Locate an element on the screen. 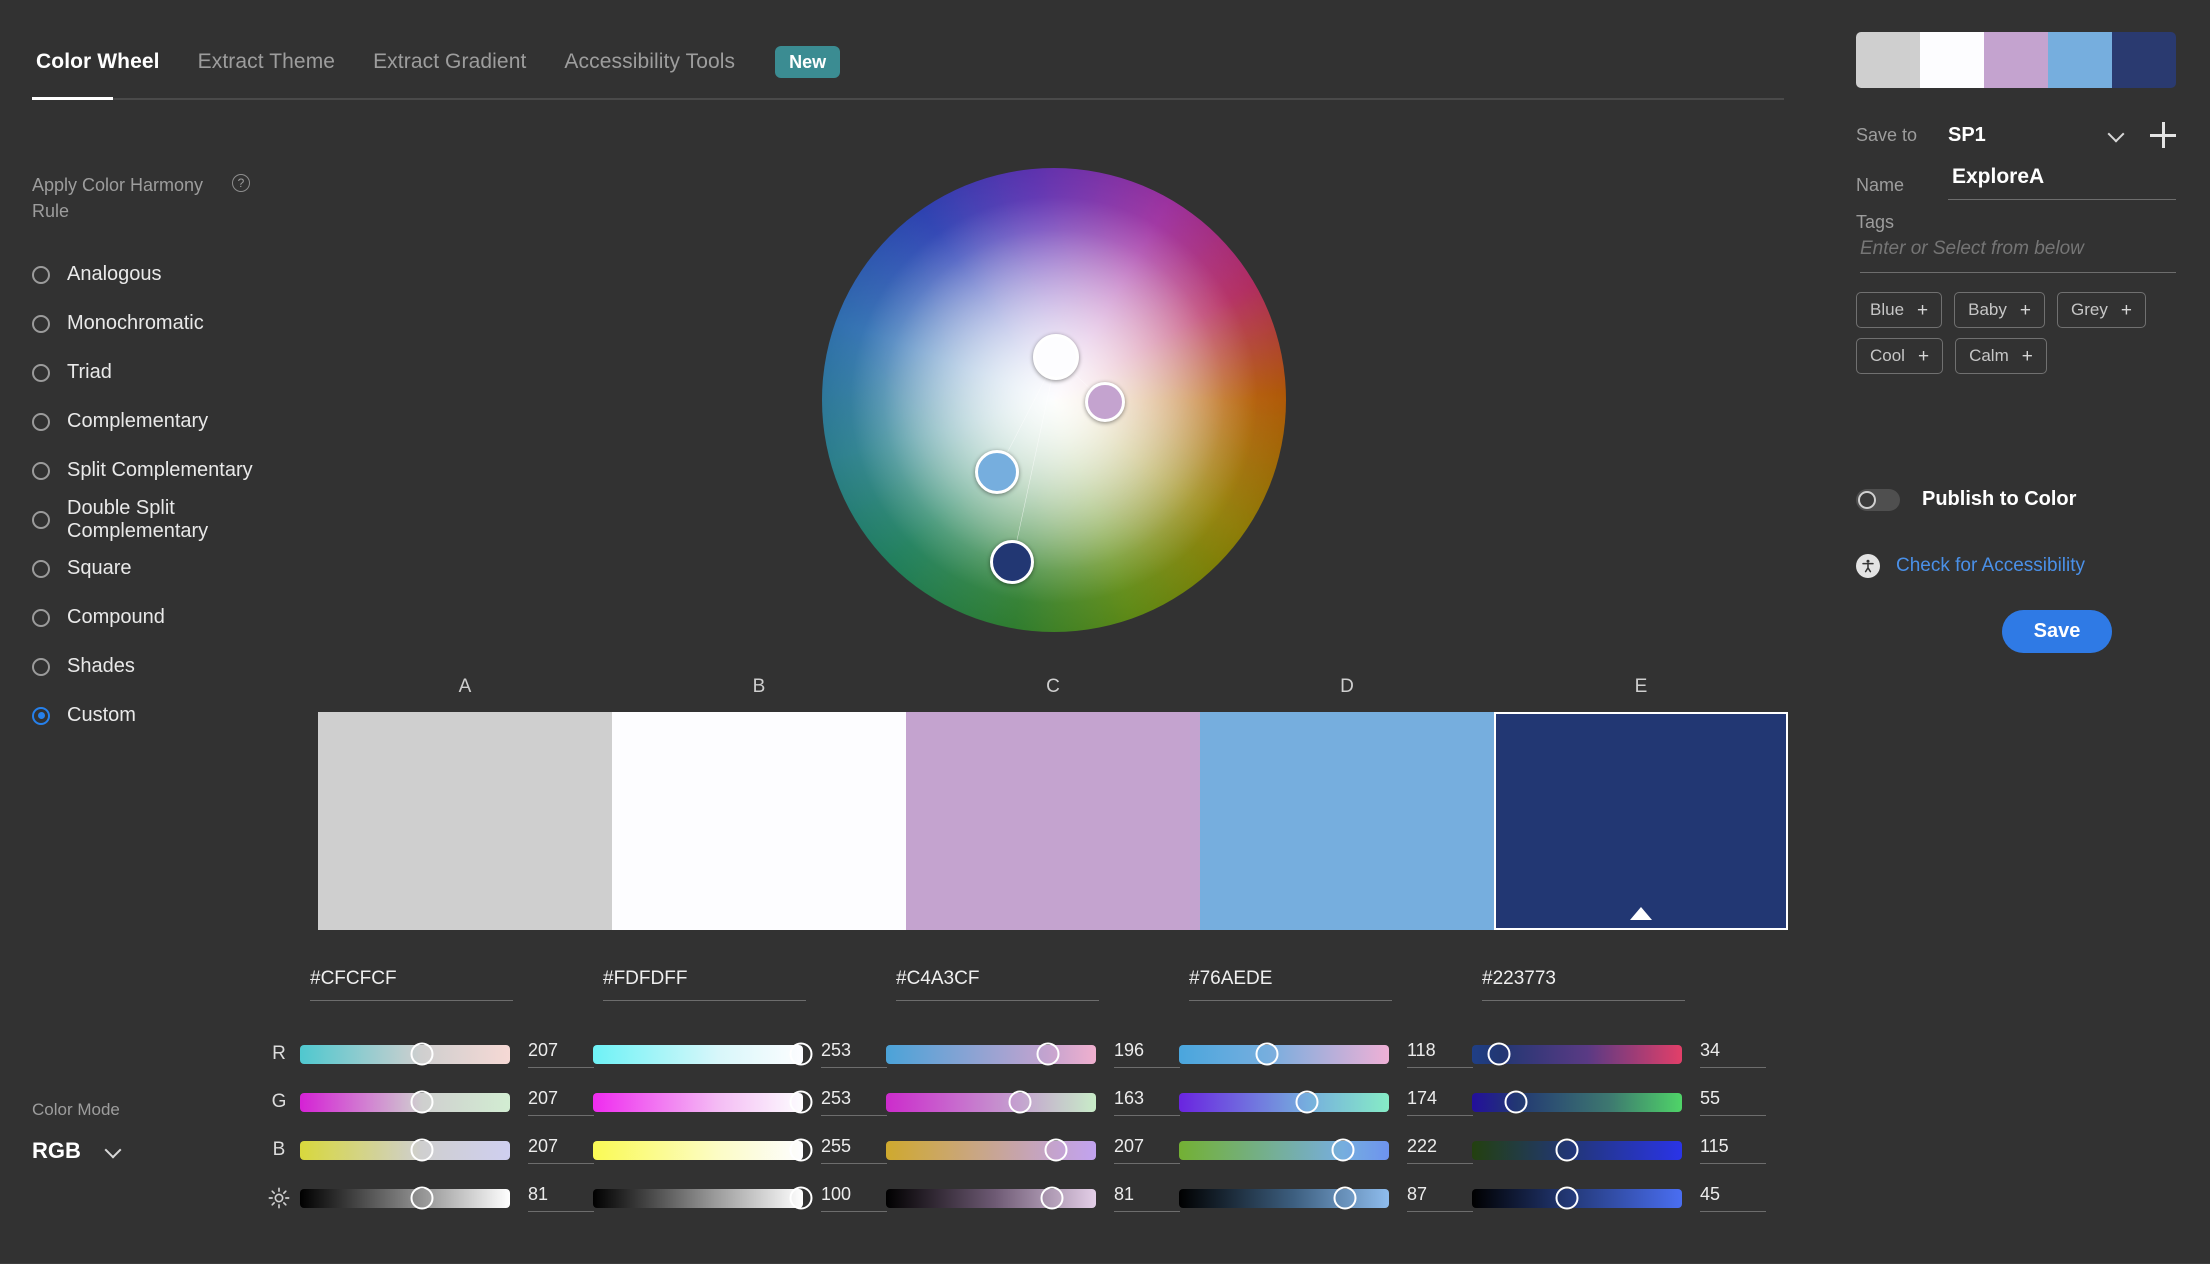  check-accessibility-link: Check for Accessibility is located at coordinates (1970, 566).